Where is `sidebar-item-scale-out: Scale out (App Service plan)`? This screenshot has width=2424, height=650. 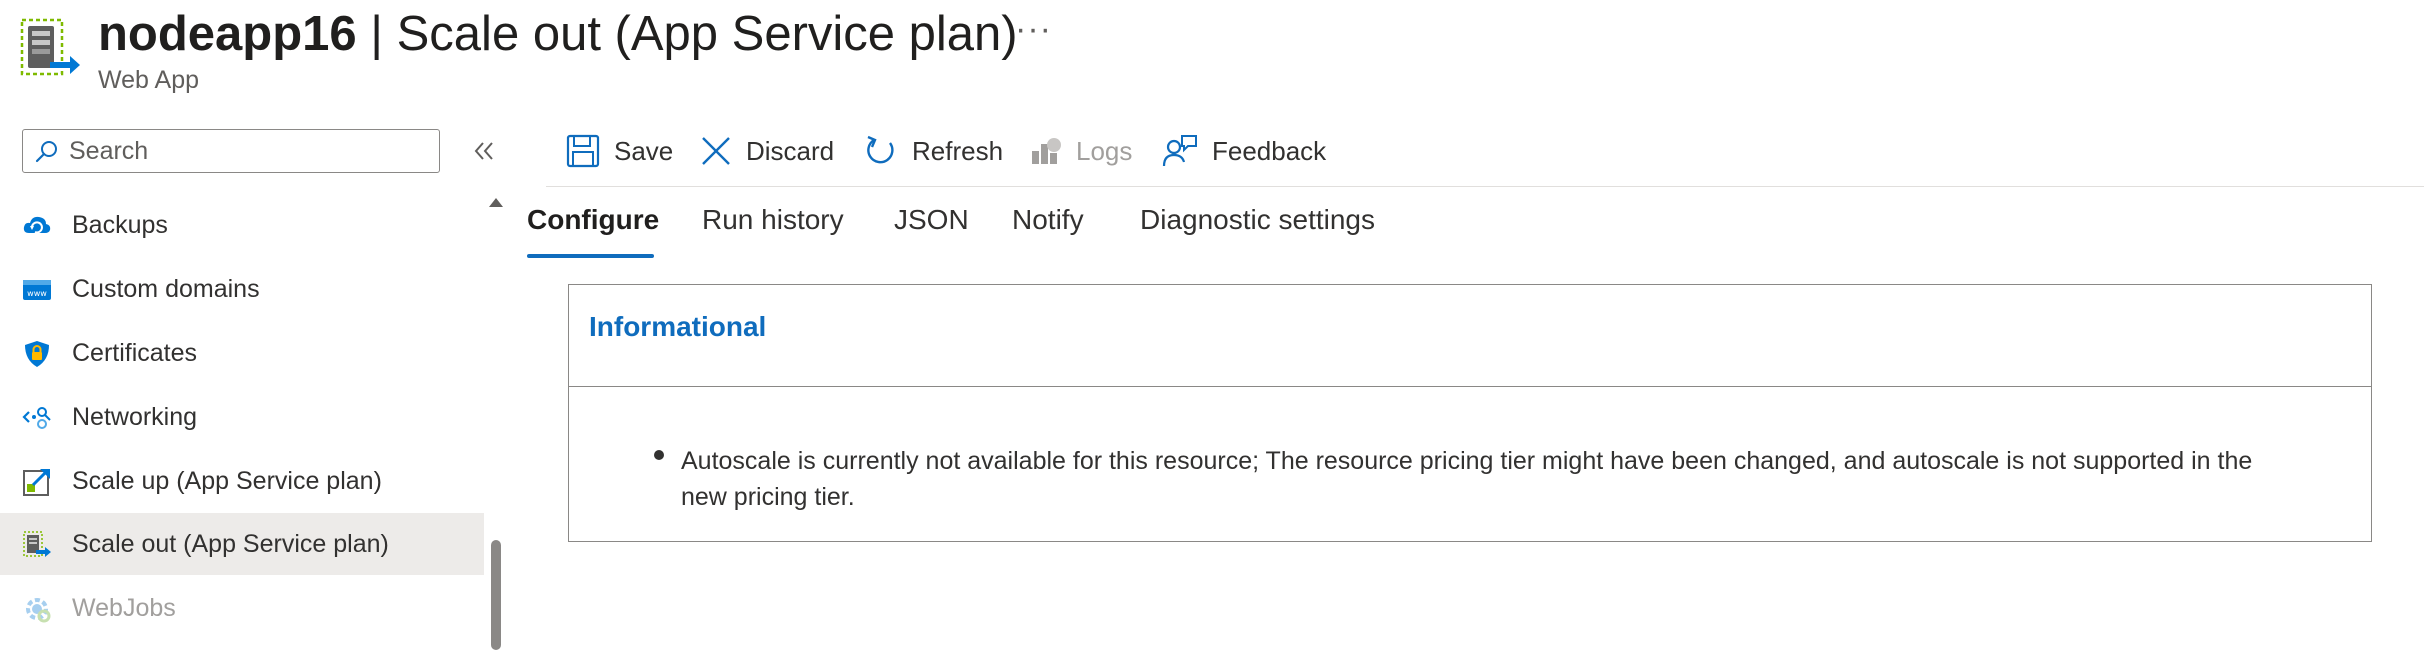
sidebar-item-scale-out: Scale out (App Service plan) is located at coordinates (242, 544).